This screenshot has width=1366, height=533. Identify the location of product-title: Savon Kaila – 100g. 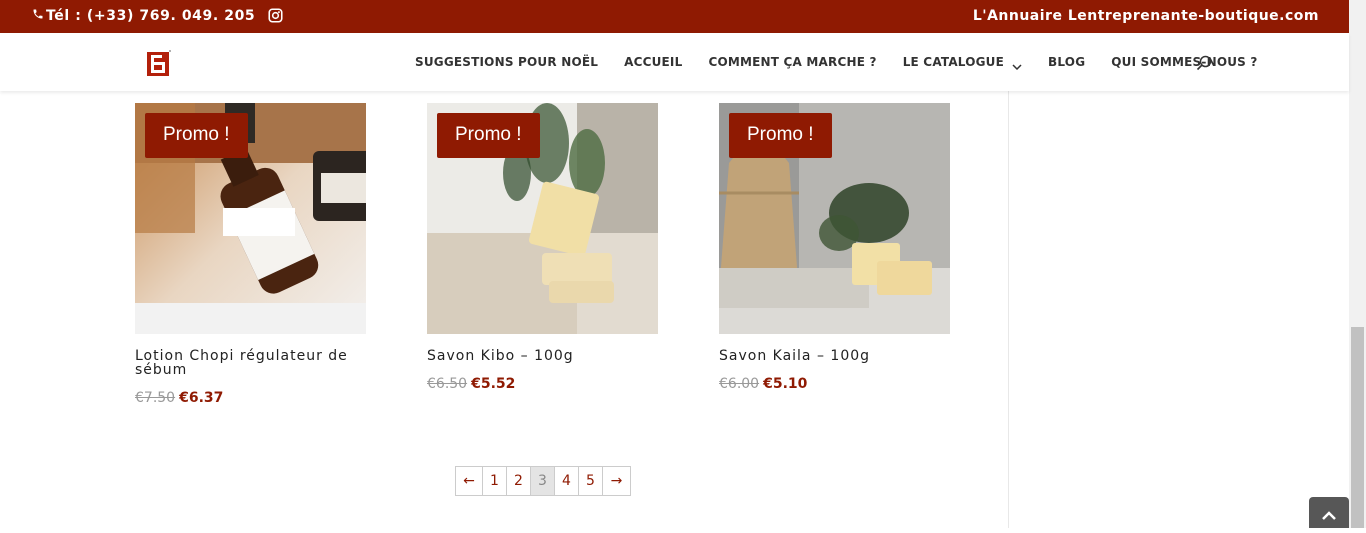
(834, 356).